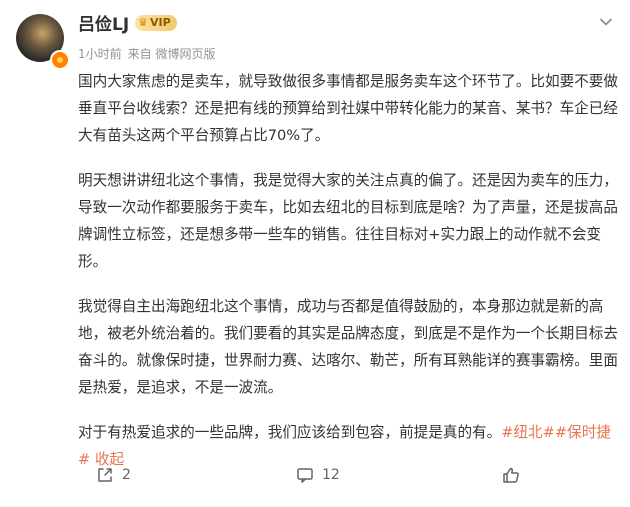  I want to click on action-bar: 2 12, so click(315, 481).